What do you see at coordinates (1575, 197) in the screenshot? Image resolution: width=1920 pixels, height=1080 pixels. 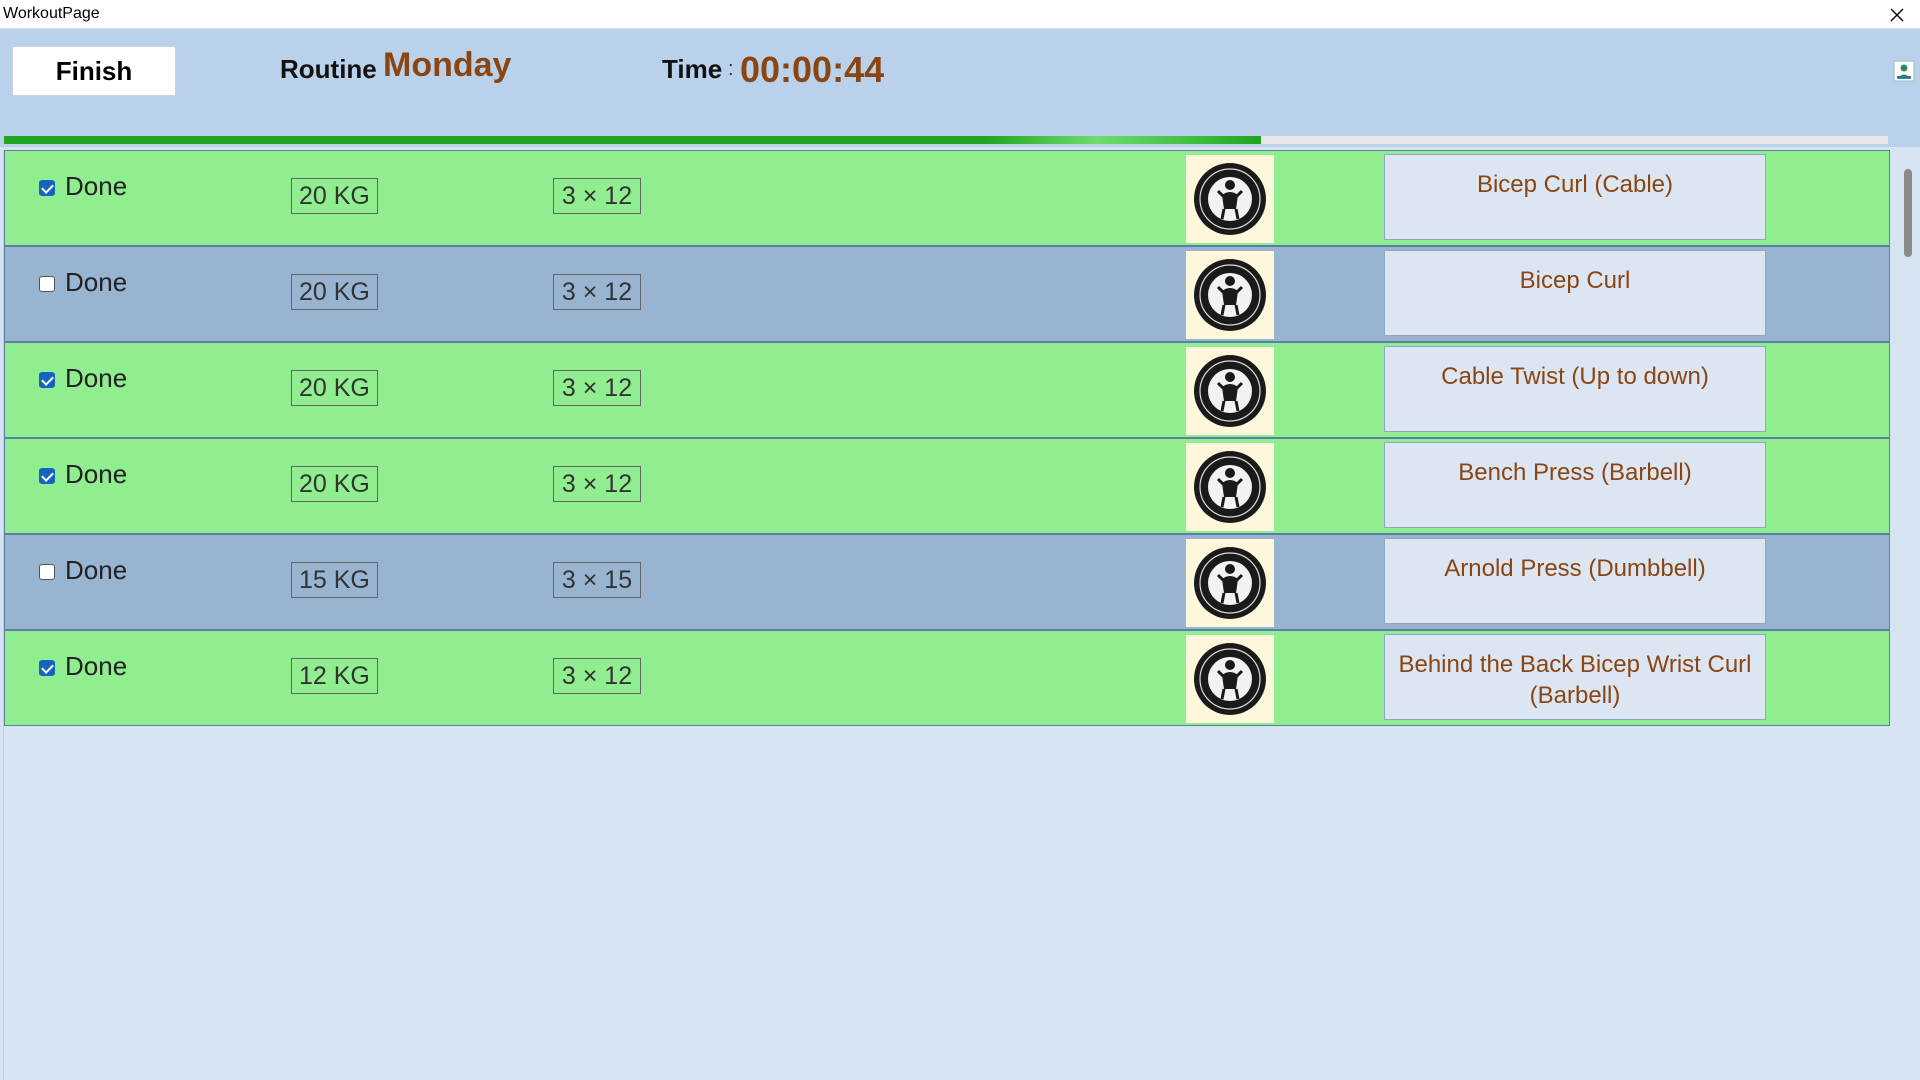 I see `exercise-name-button: Bicep Curl (Cable)` at bounding box center [1575, 197].